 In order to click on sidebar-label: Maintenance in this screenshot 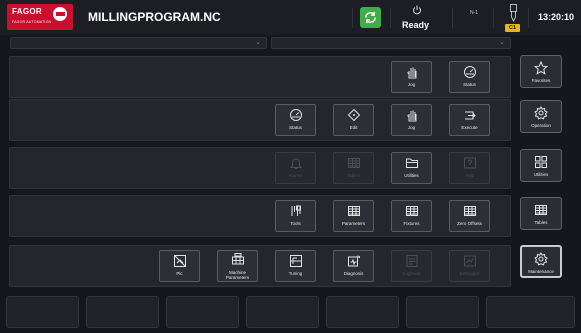, I will do `click(541, 271)`.